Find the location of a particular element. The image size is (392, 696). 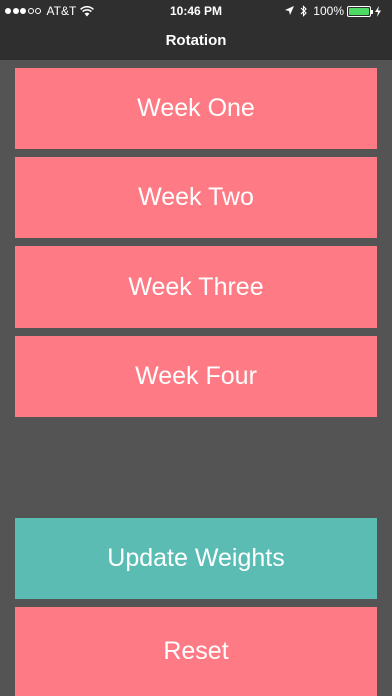

week-one-button: Week One is located at coordinates (196, 108).